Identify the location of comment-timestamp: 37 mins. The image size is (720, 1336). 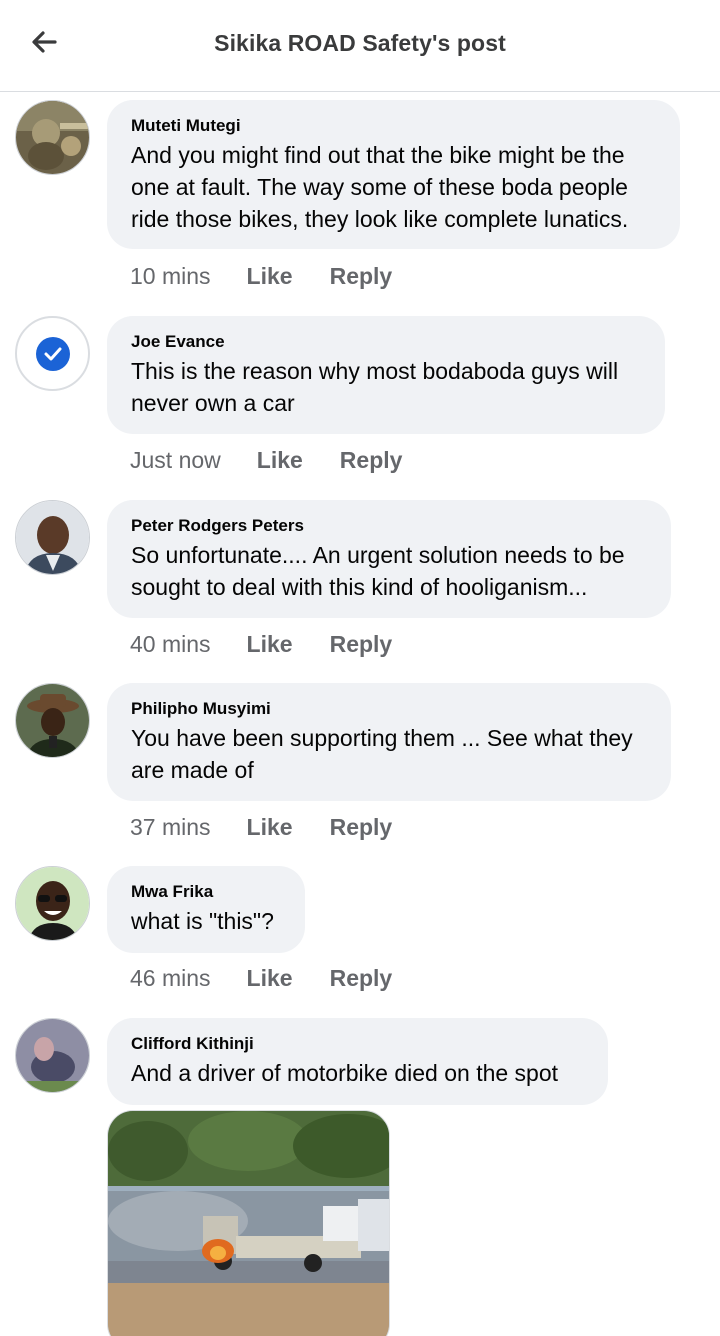
(170, 827).